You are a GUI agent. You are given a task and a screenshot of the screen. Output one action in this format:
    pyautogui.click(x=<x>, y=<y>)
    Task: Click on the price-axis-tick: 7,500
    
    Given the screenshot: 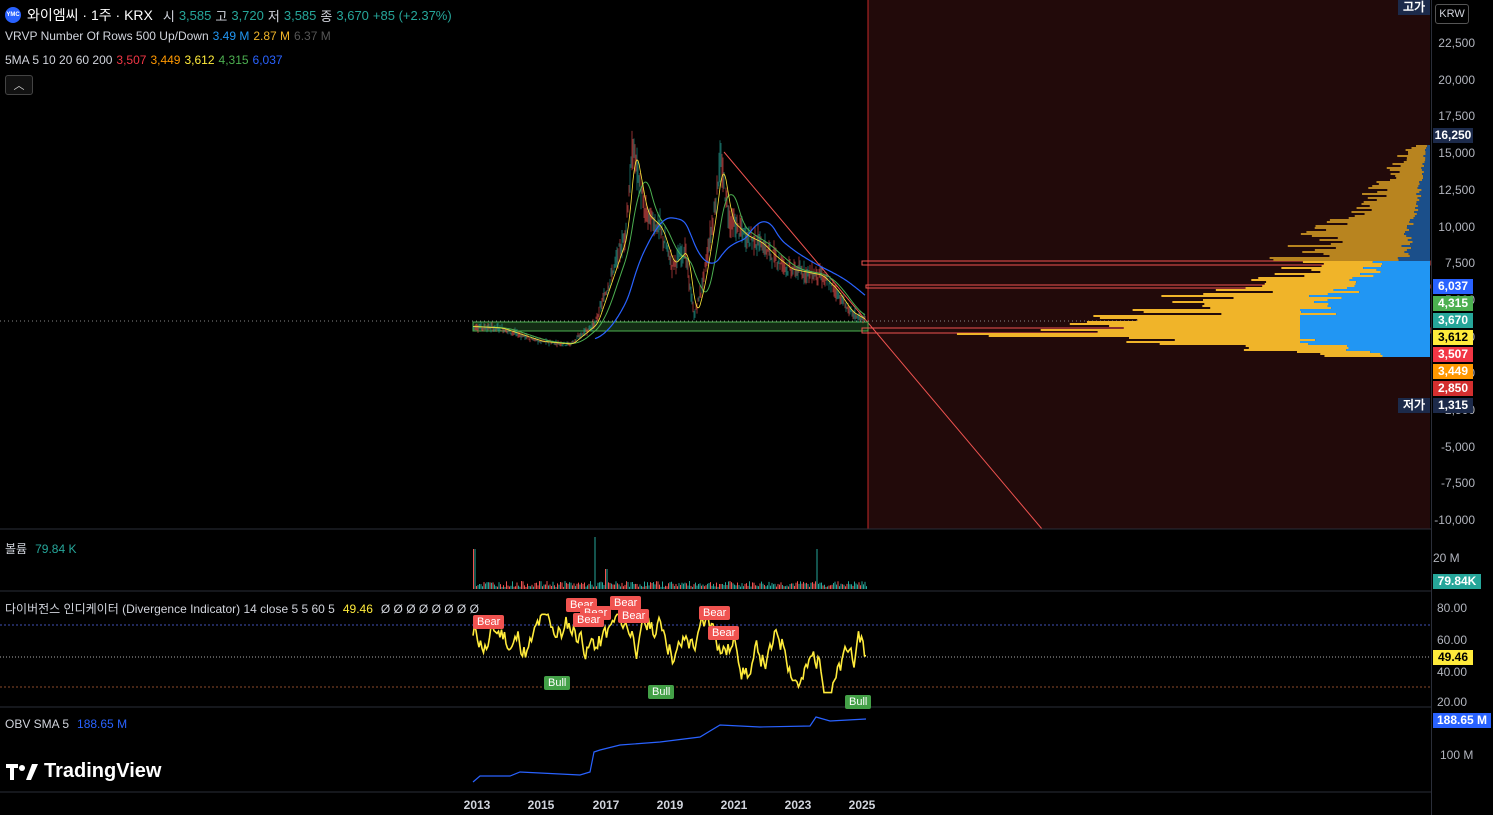 What is the action you would take?
    pyautogui.click(x=1459, y=263)
    